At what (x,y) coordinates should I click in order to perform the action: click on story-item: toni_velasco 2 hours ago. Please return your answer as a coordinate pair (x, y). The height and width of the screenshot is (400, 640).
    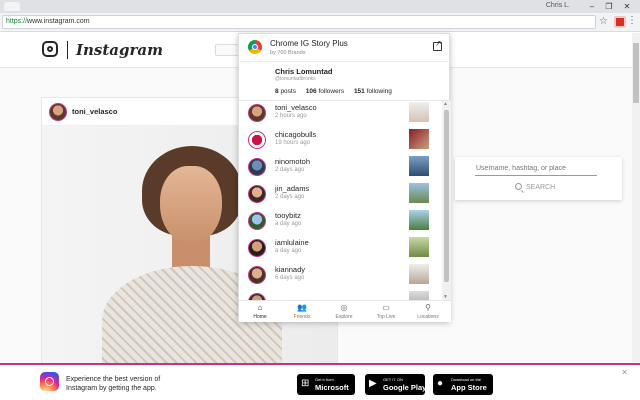
    Looking at the image, I should click on (340, 114).